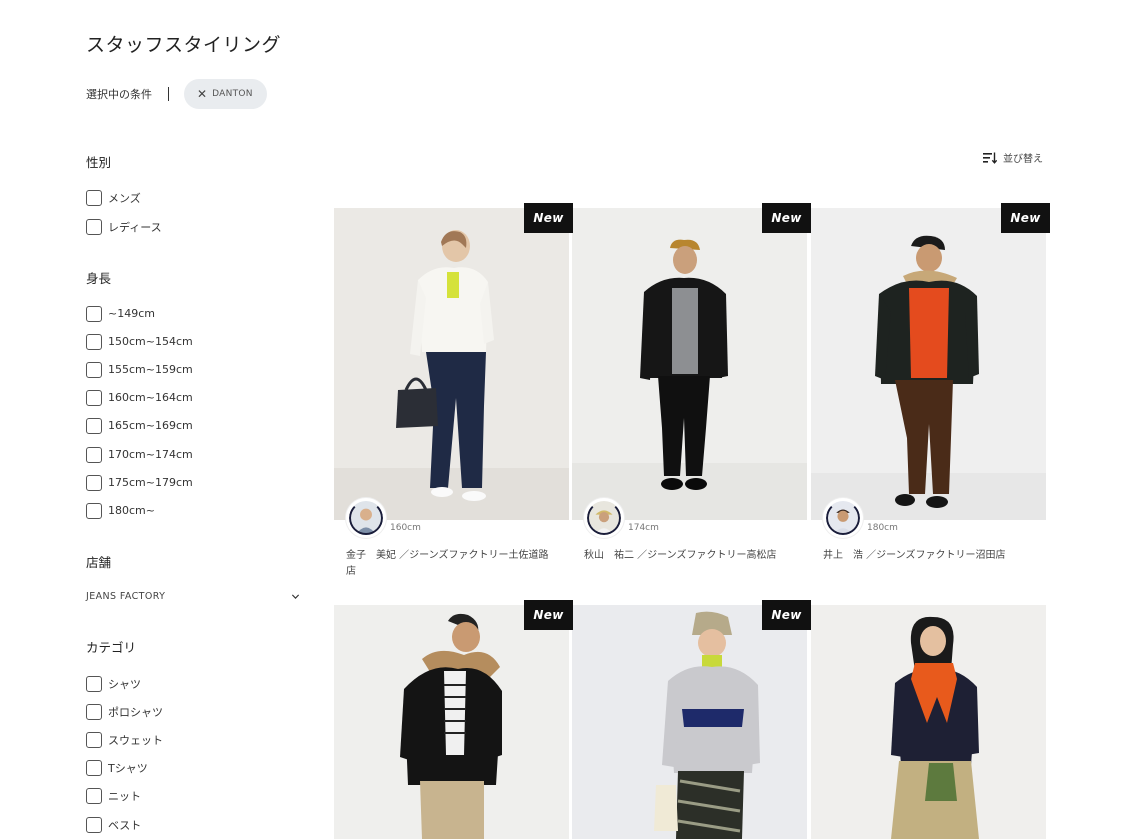 The image size is (1139, 839). What do you see at coordinates (131, 510) in the screenshot?
I see `checkbox-label: 180cm~` at bounding box center [131, 510].